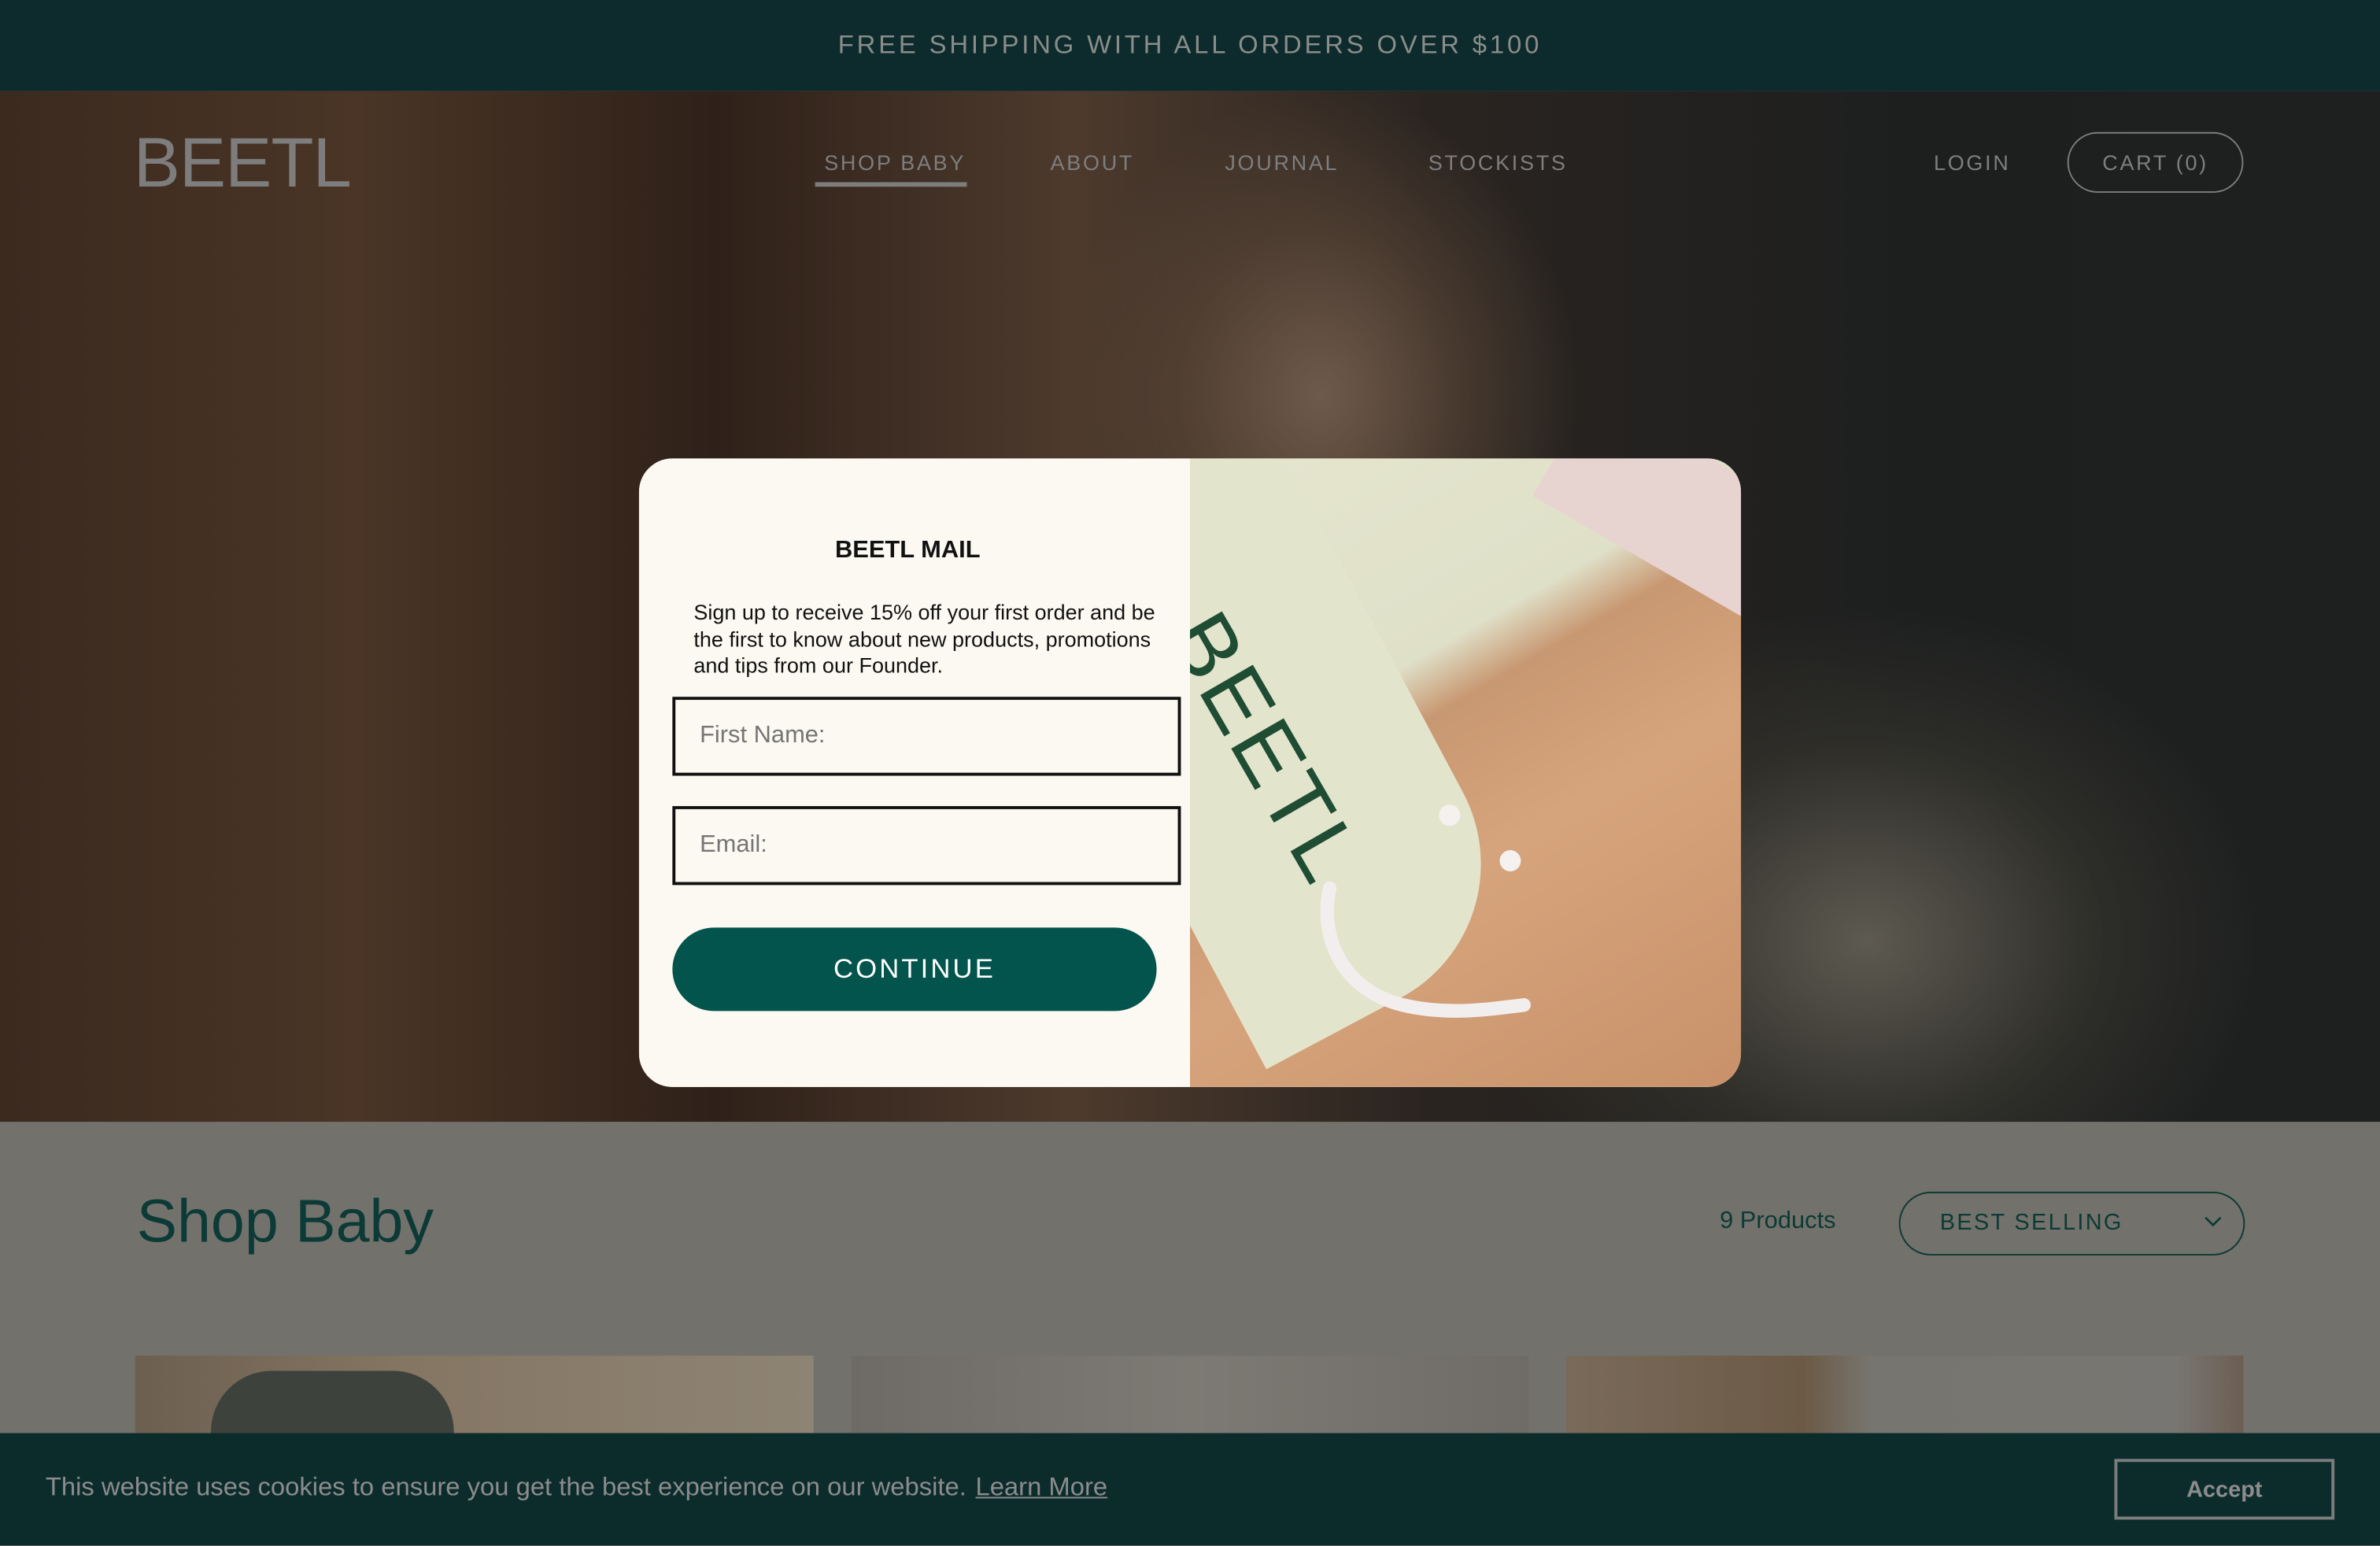 The image size is (2380, 1546). What do you see at coordinates (2031, 1223) in the screenshot?
I see `sort-selected: BEST SELLING` at bounding box center [2031, 1223].